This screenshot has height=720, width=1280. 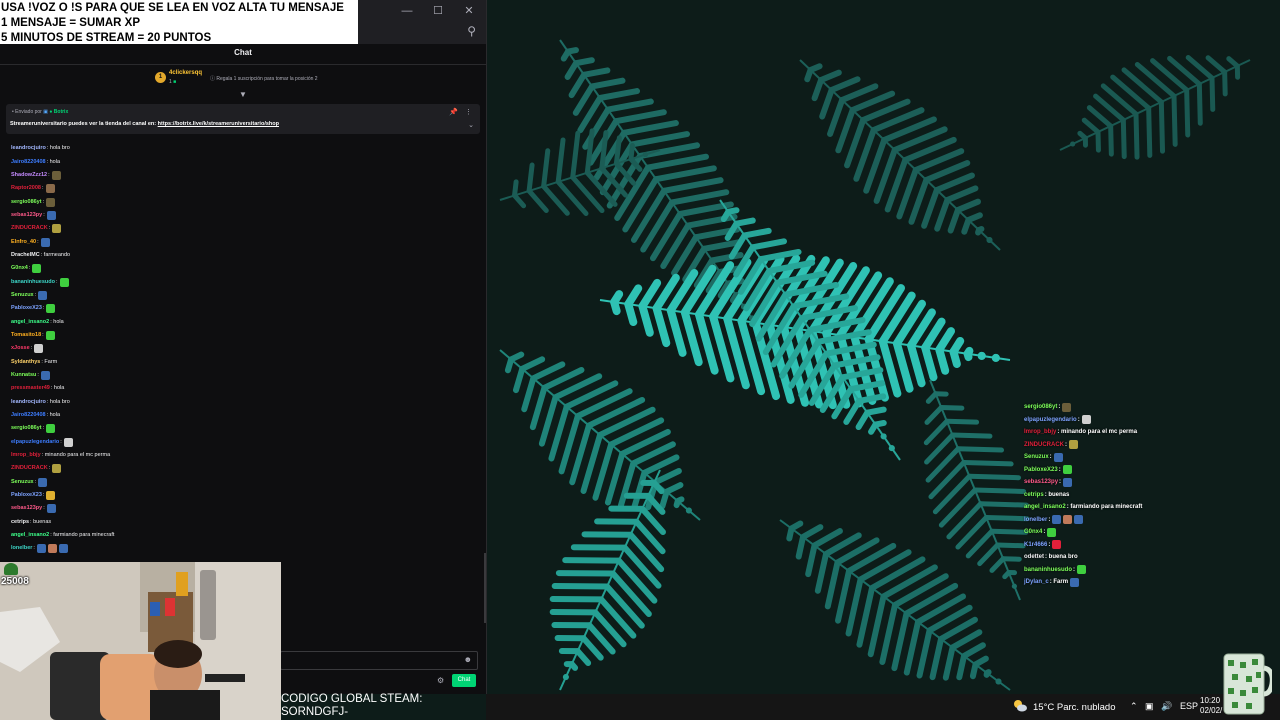 I want to click on chat-username: Imrop_bbjy, so click(x=26, y=455).